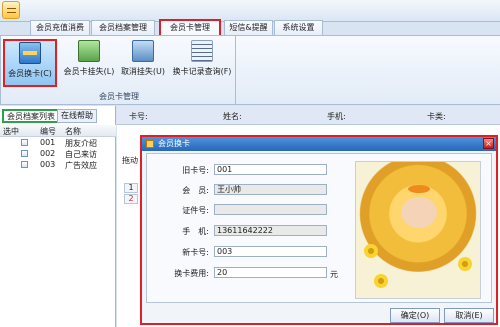 The height and width of the screenshot is (327, 500). Describe the element at coordinates (270, 209) in the screenshot. I see `id-number-field` at that location.